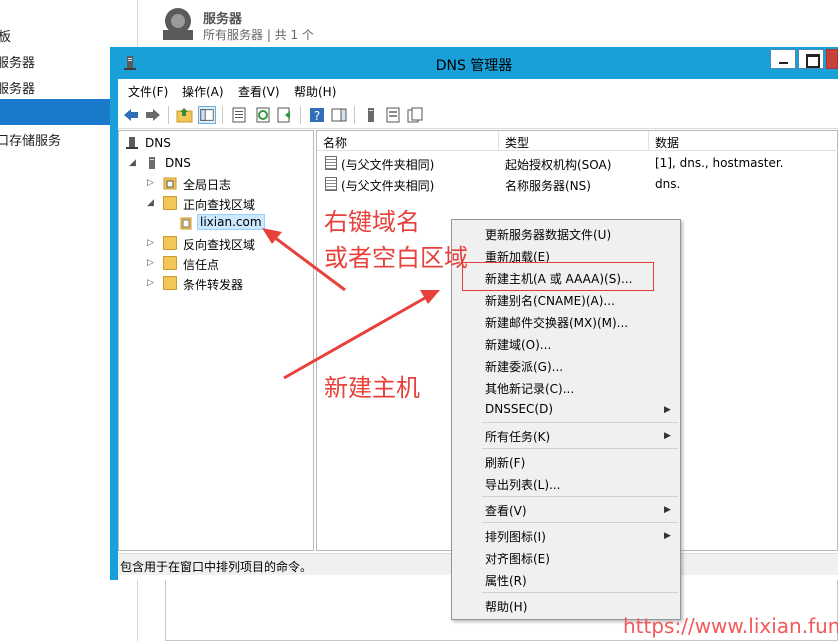 The height and width of the screenshot is (641, 838). I want to click on menu-action: 操作(A), so click(203, 91).